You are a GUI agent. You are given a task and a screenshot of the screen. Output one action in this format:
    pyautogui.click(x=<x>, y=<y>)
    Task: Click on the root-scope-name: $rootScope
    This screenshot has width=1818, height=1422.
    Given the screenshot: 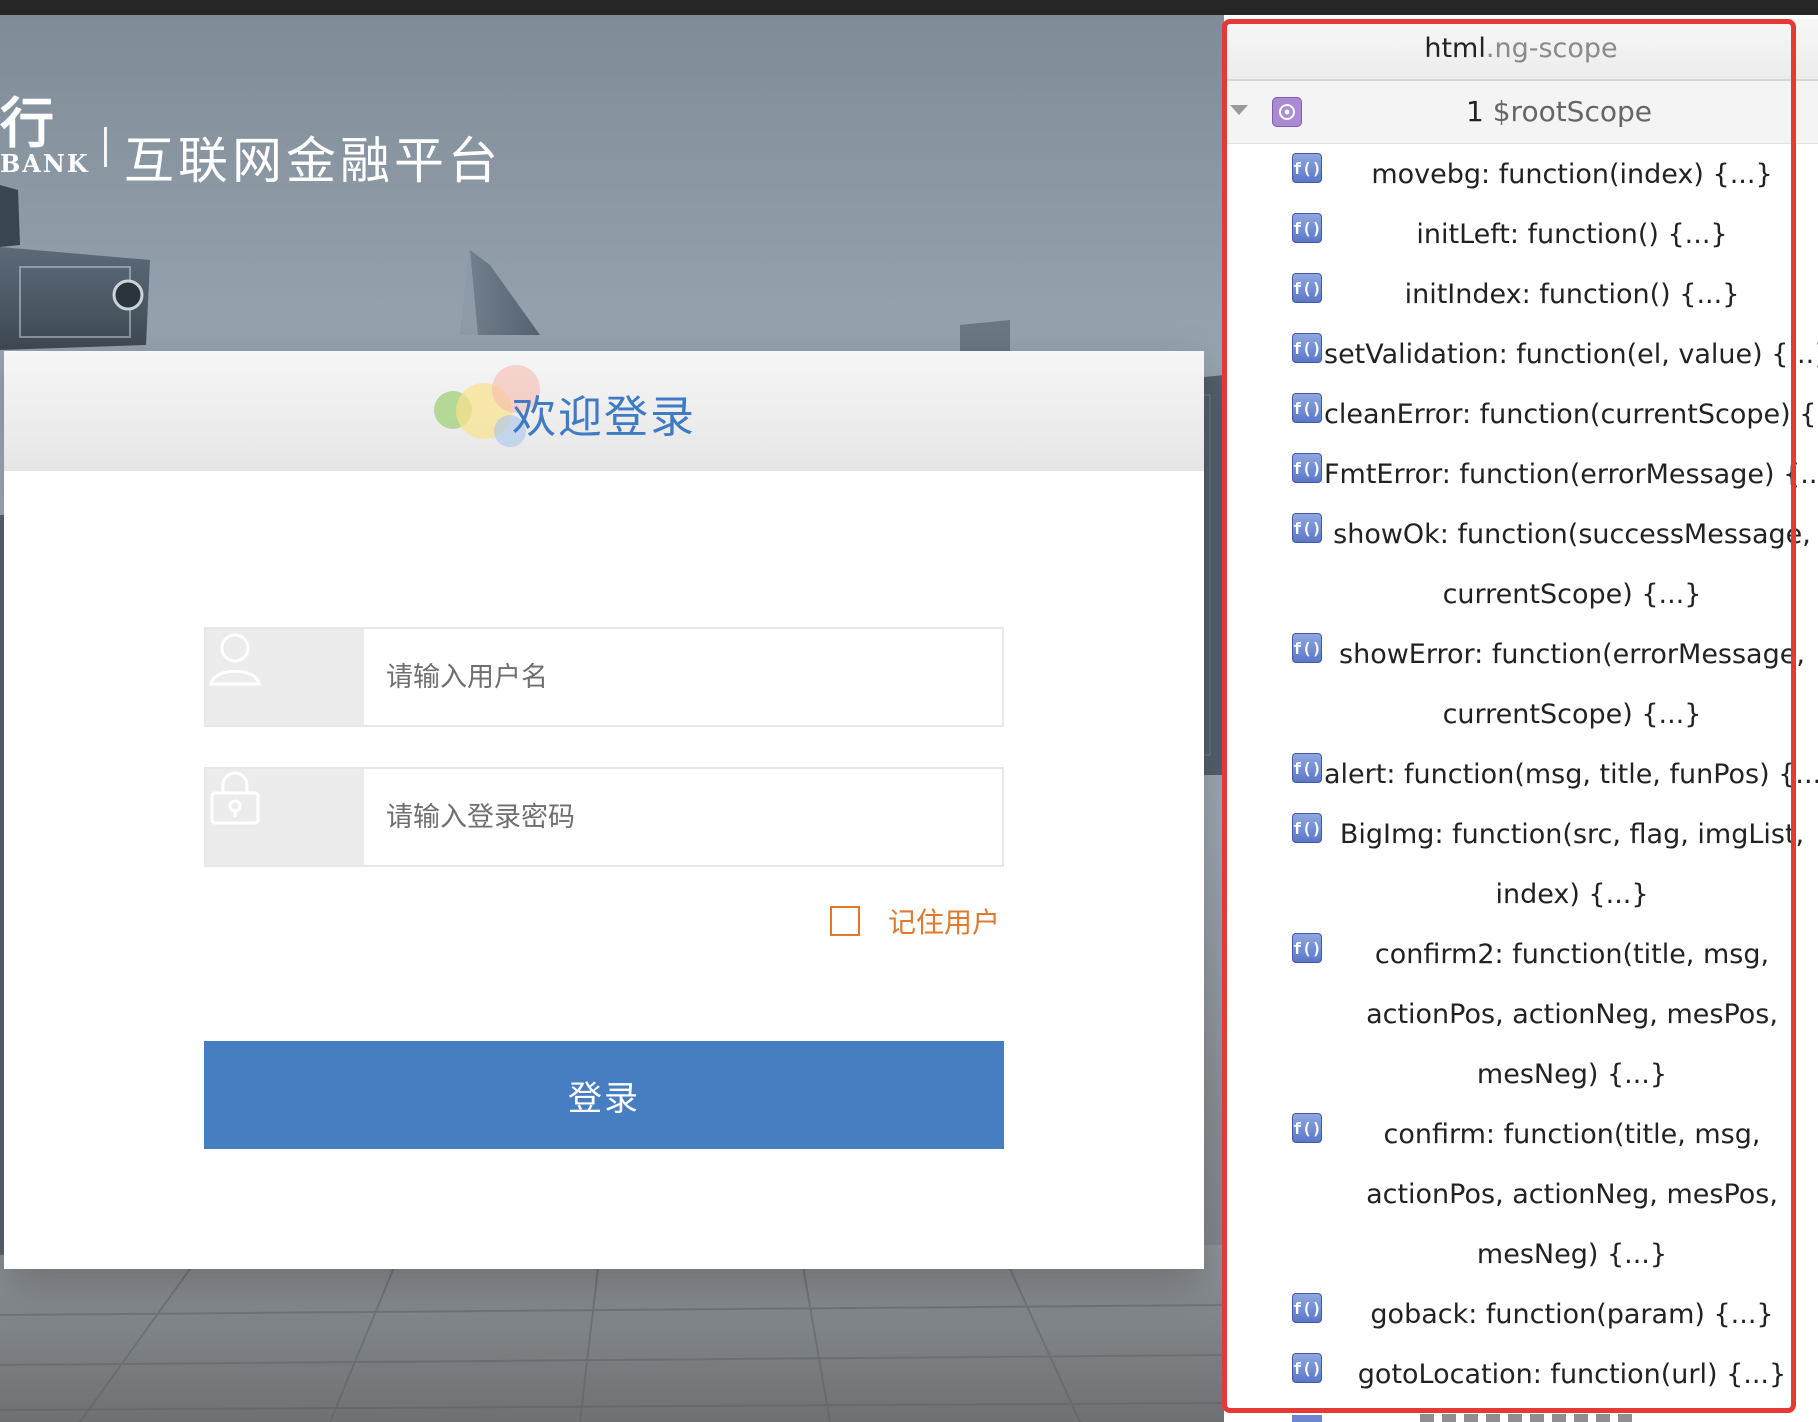 What is the action you would take?
    pyautogui.click(x=1572, y=111)
    